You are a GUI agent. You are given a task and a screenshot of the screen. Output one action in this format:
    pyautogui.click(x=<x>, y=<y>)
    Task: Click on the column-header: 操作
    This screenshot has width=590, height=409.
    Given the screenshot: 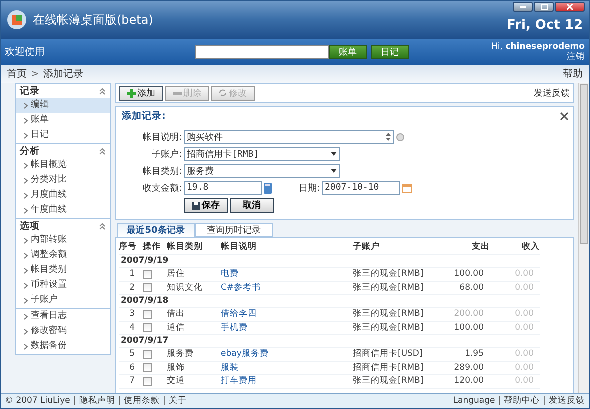 What is the action you would take?
    pyautogui.click(x=155, y=247)
    